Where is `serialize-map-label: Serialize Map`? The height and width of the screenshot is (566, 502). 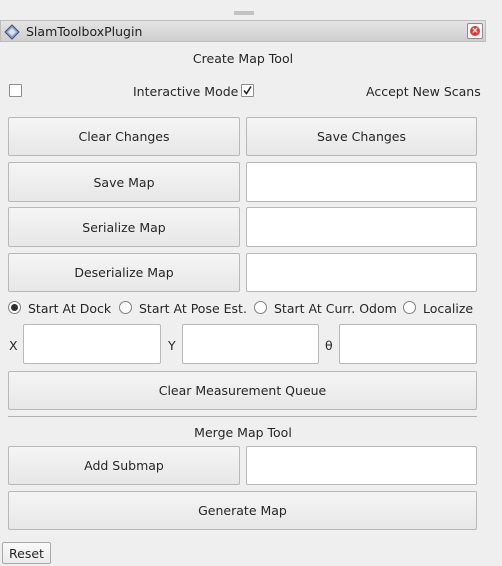 serialize-map-label: Serialize Map is located at coordinates (124, 227).